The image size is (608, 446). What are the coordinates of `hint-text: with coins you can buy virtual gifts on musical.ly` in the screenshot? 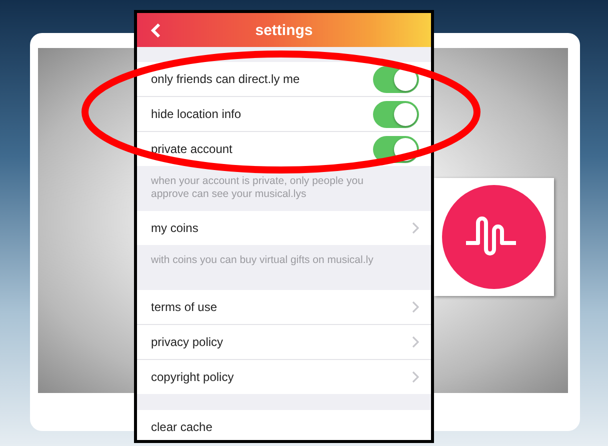 It's located at (262, 260).